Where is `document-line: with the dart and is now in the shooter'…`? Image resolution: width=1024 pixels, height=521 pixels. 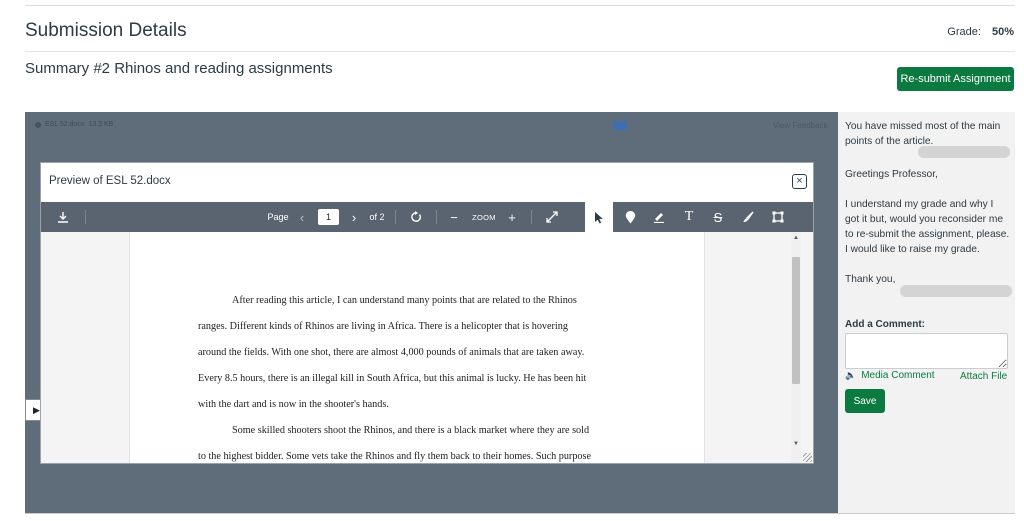
document-line: with the dart and is now in the shooter'… is located at coordinates (293, 404).